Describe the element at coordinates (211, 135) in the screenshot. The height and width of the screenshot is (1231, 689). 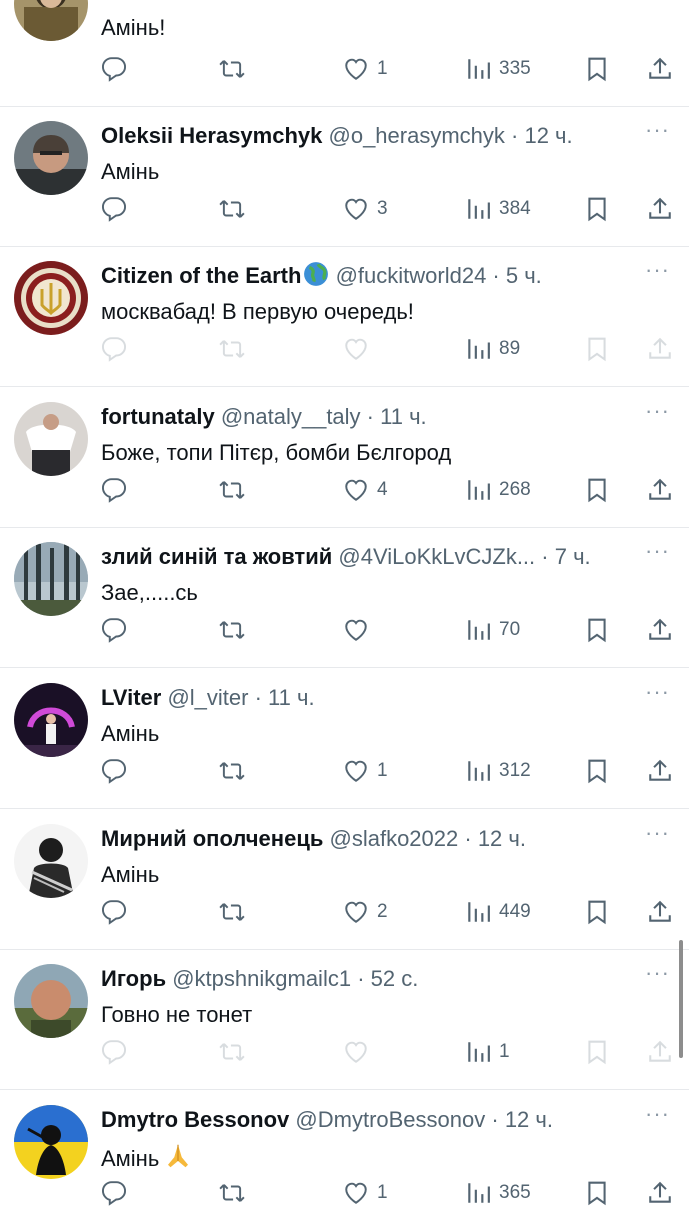
I see `display-name: Oleksii Herasymchyk` at that location.